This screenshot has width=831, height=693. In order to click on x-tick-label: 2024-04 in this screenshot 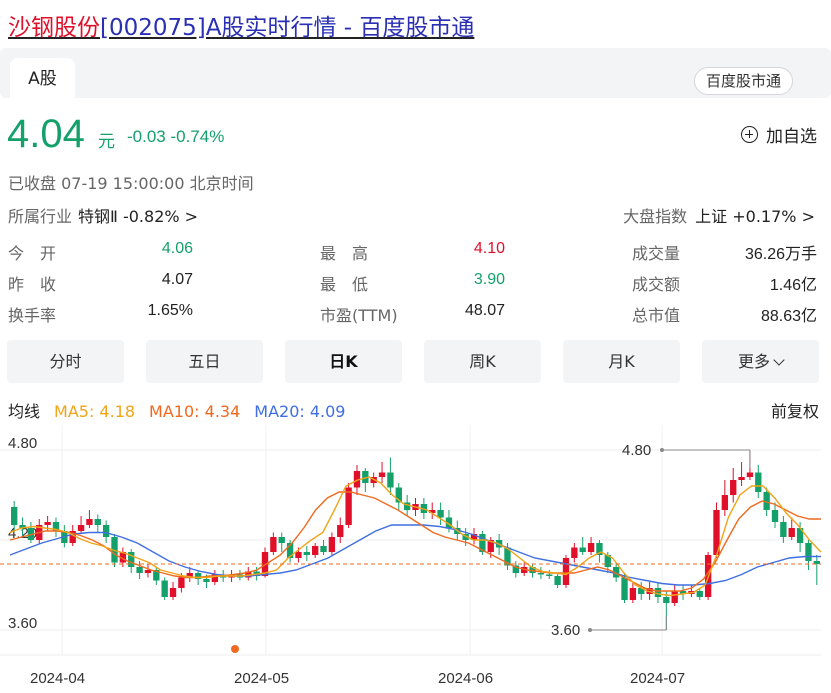, I will do `click(57, 678)`.